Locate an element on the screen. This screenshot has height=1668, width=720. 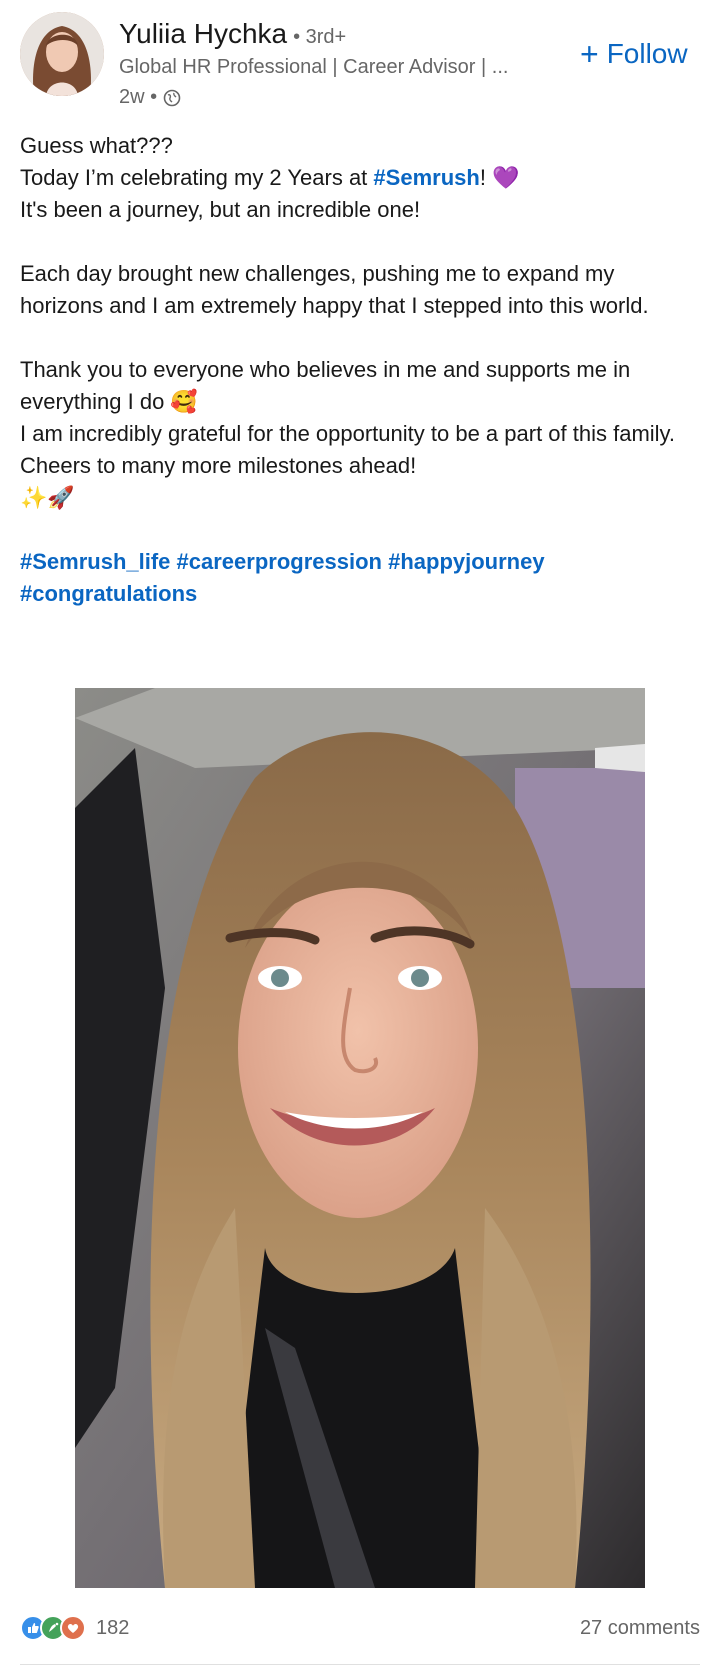
social-bar: 182 27 comments is located at coordinates (360, 1628).